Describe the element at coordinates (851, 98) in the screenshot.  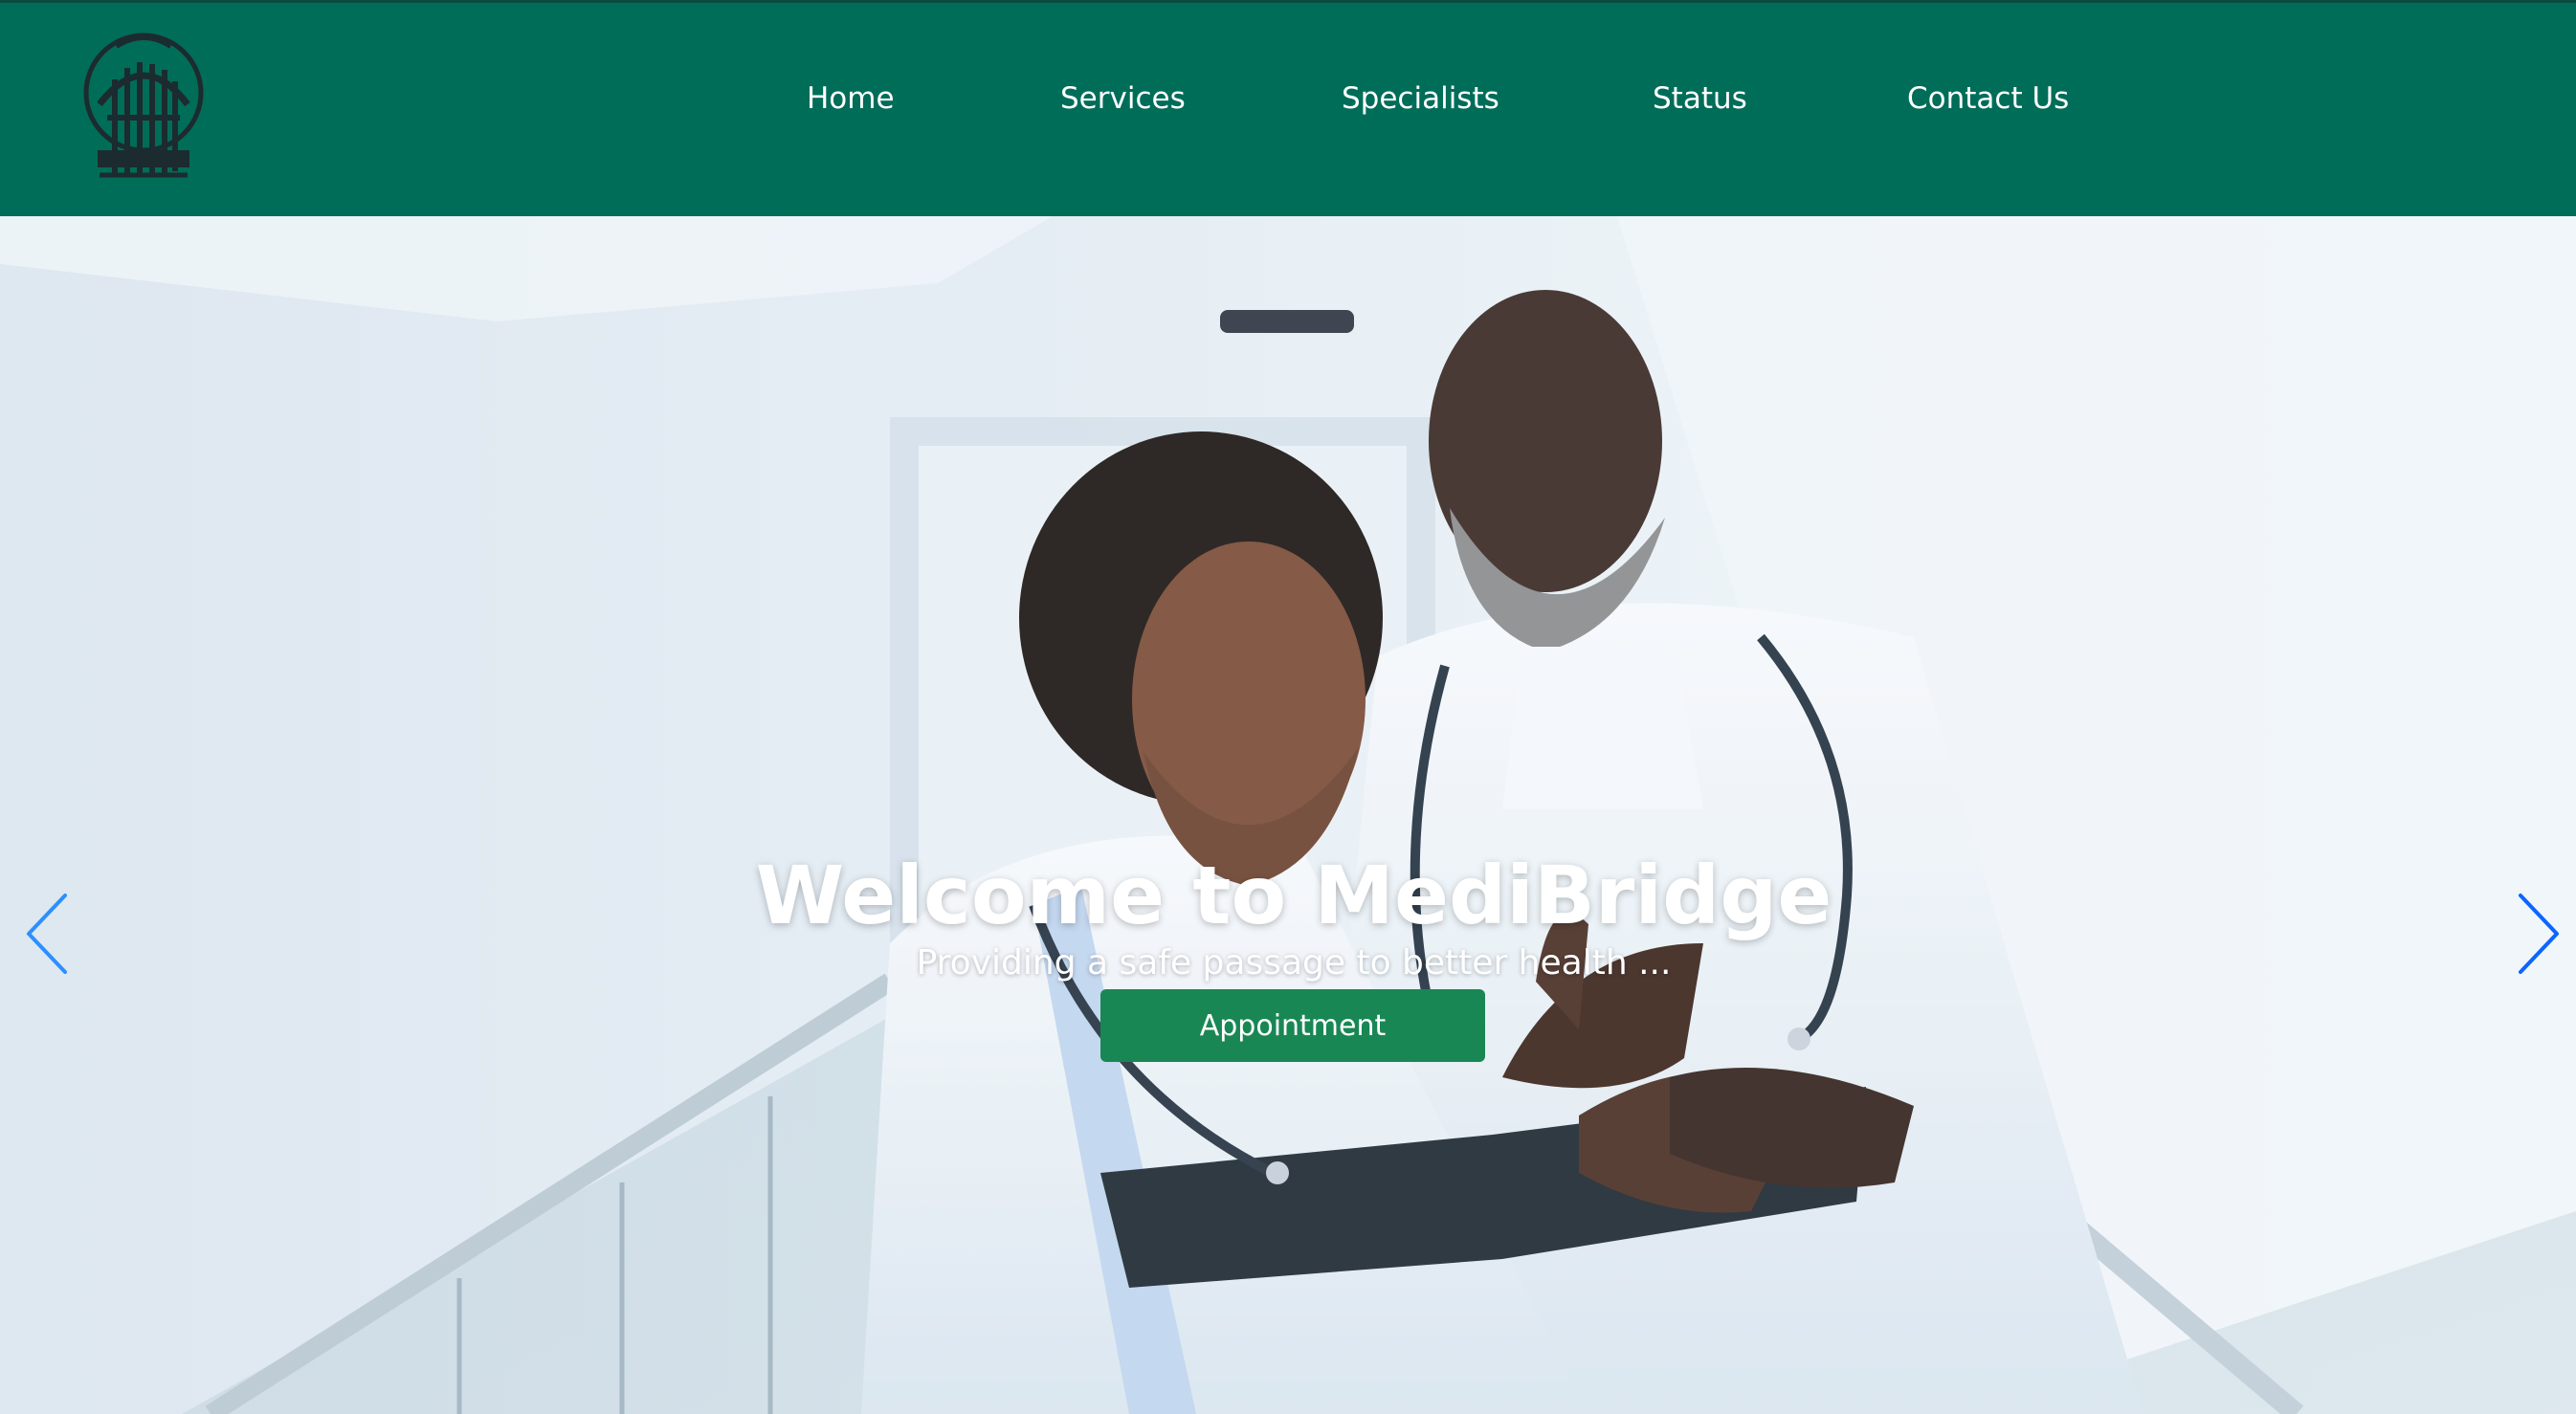
I see `nav-home-link: Home` at that location.